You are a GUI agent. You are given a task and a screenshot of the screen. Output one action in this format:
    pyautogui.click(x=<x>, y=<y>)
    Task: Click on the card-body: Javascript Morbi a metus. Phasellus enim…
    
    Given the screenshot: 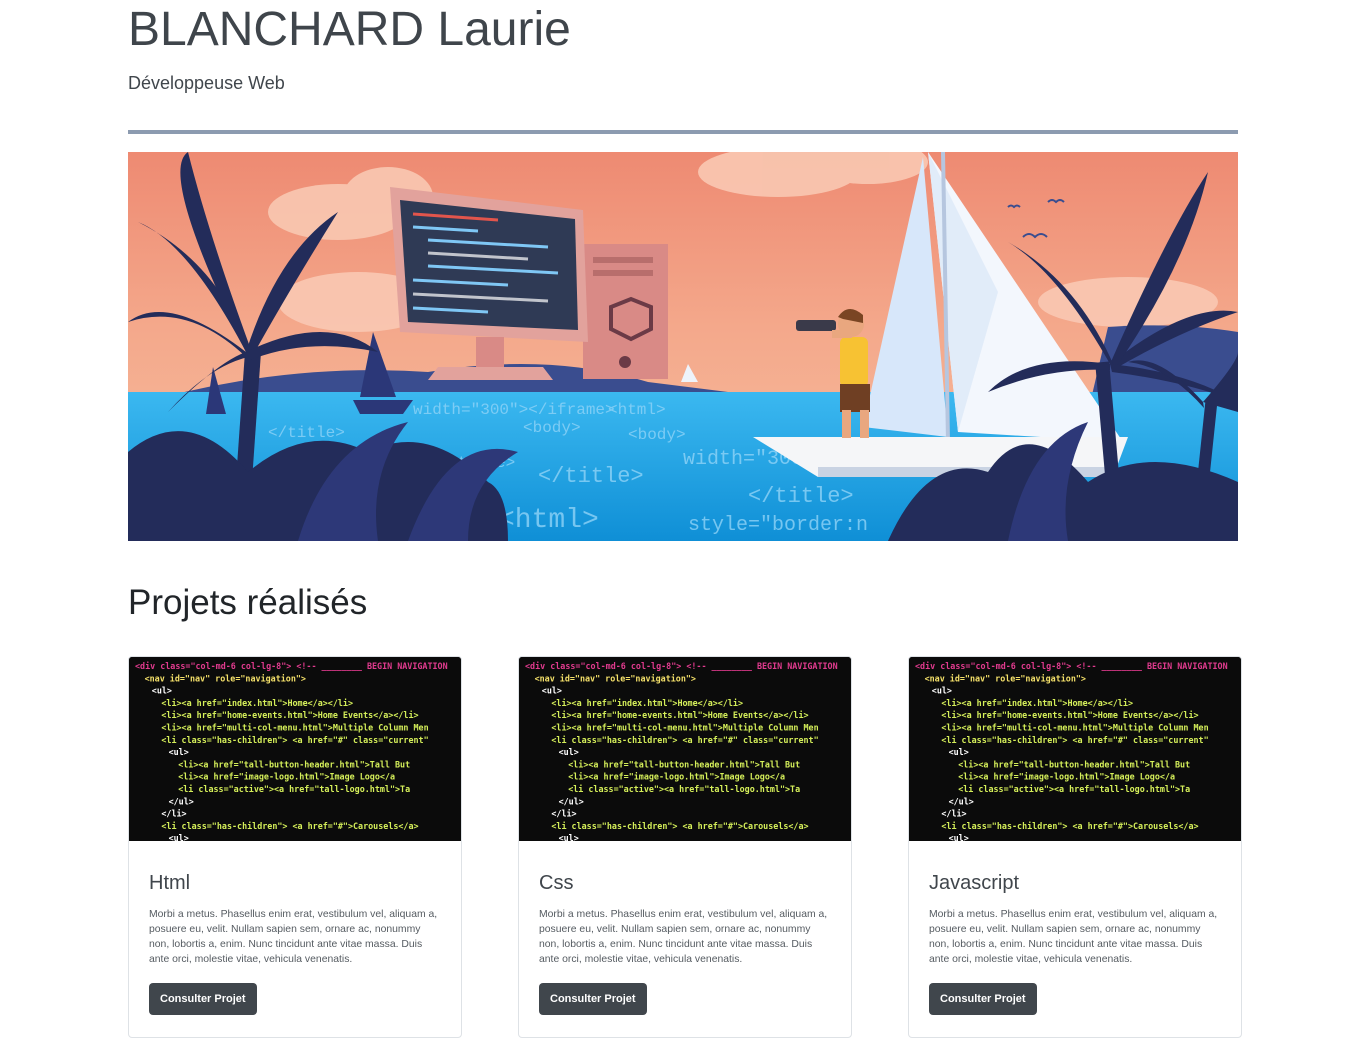 What is the action you would take?
    pyautogui.click(x=1075, y=928)
    